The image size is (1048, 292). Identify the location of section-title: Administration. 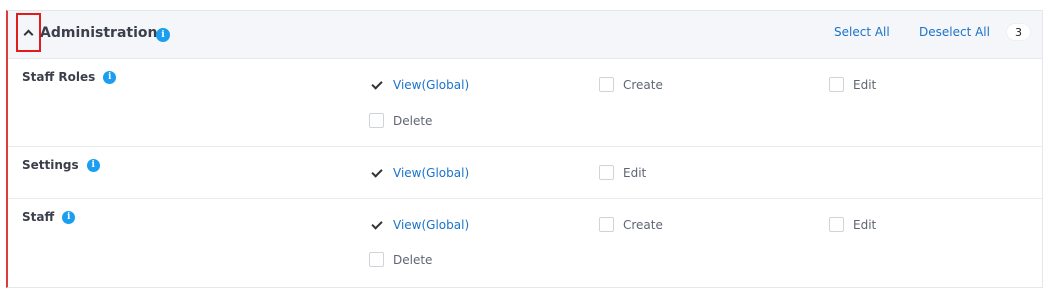
(99, 33).